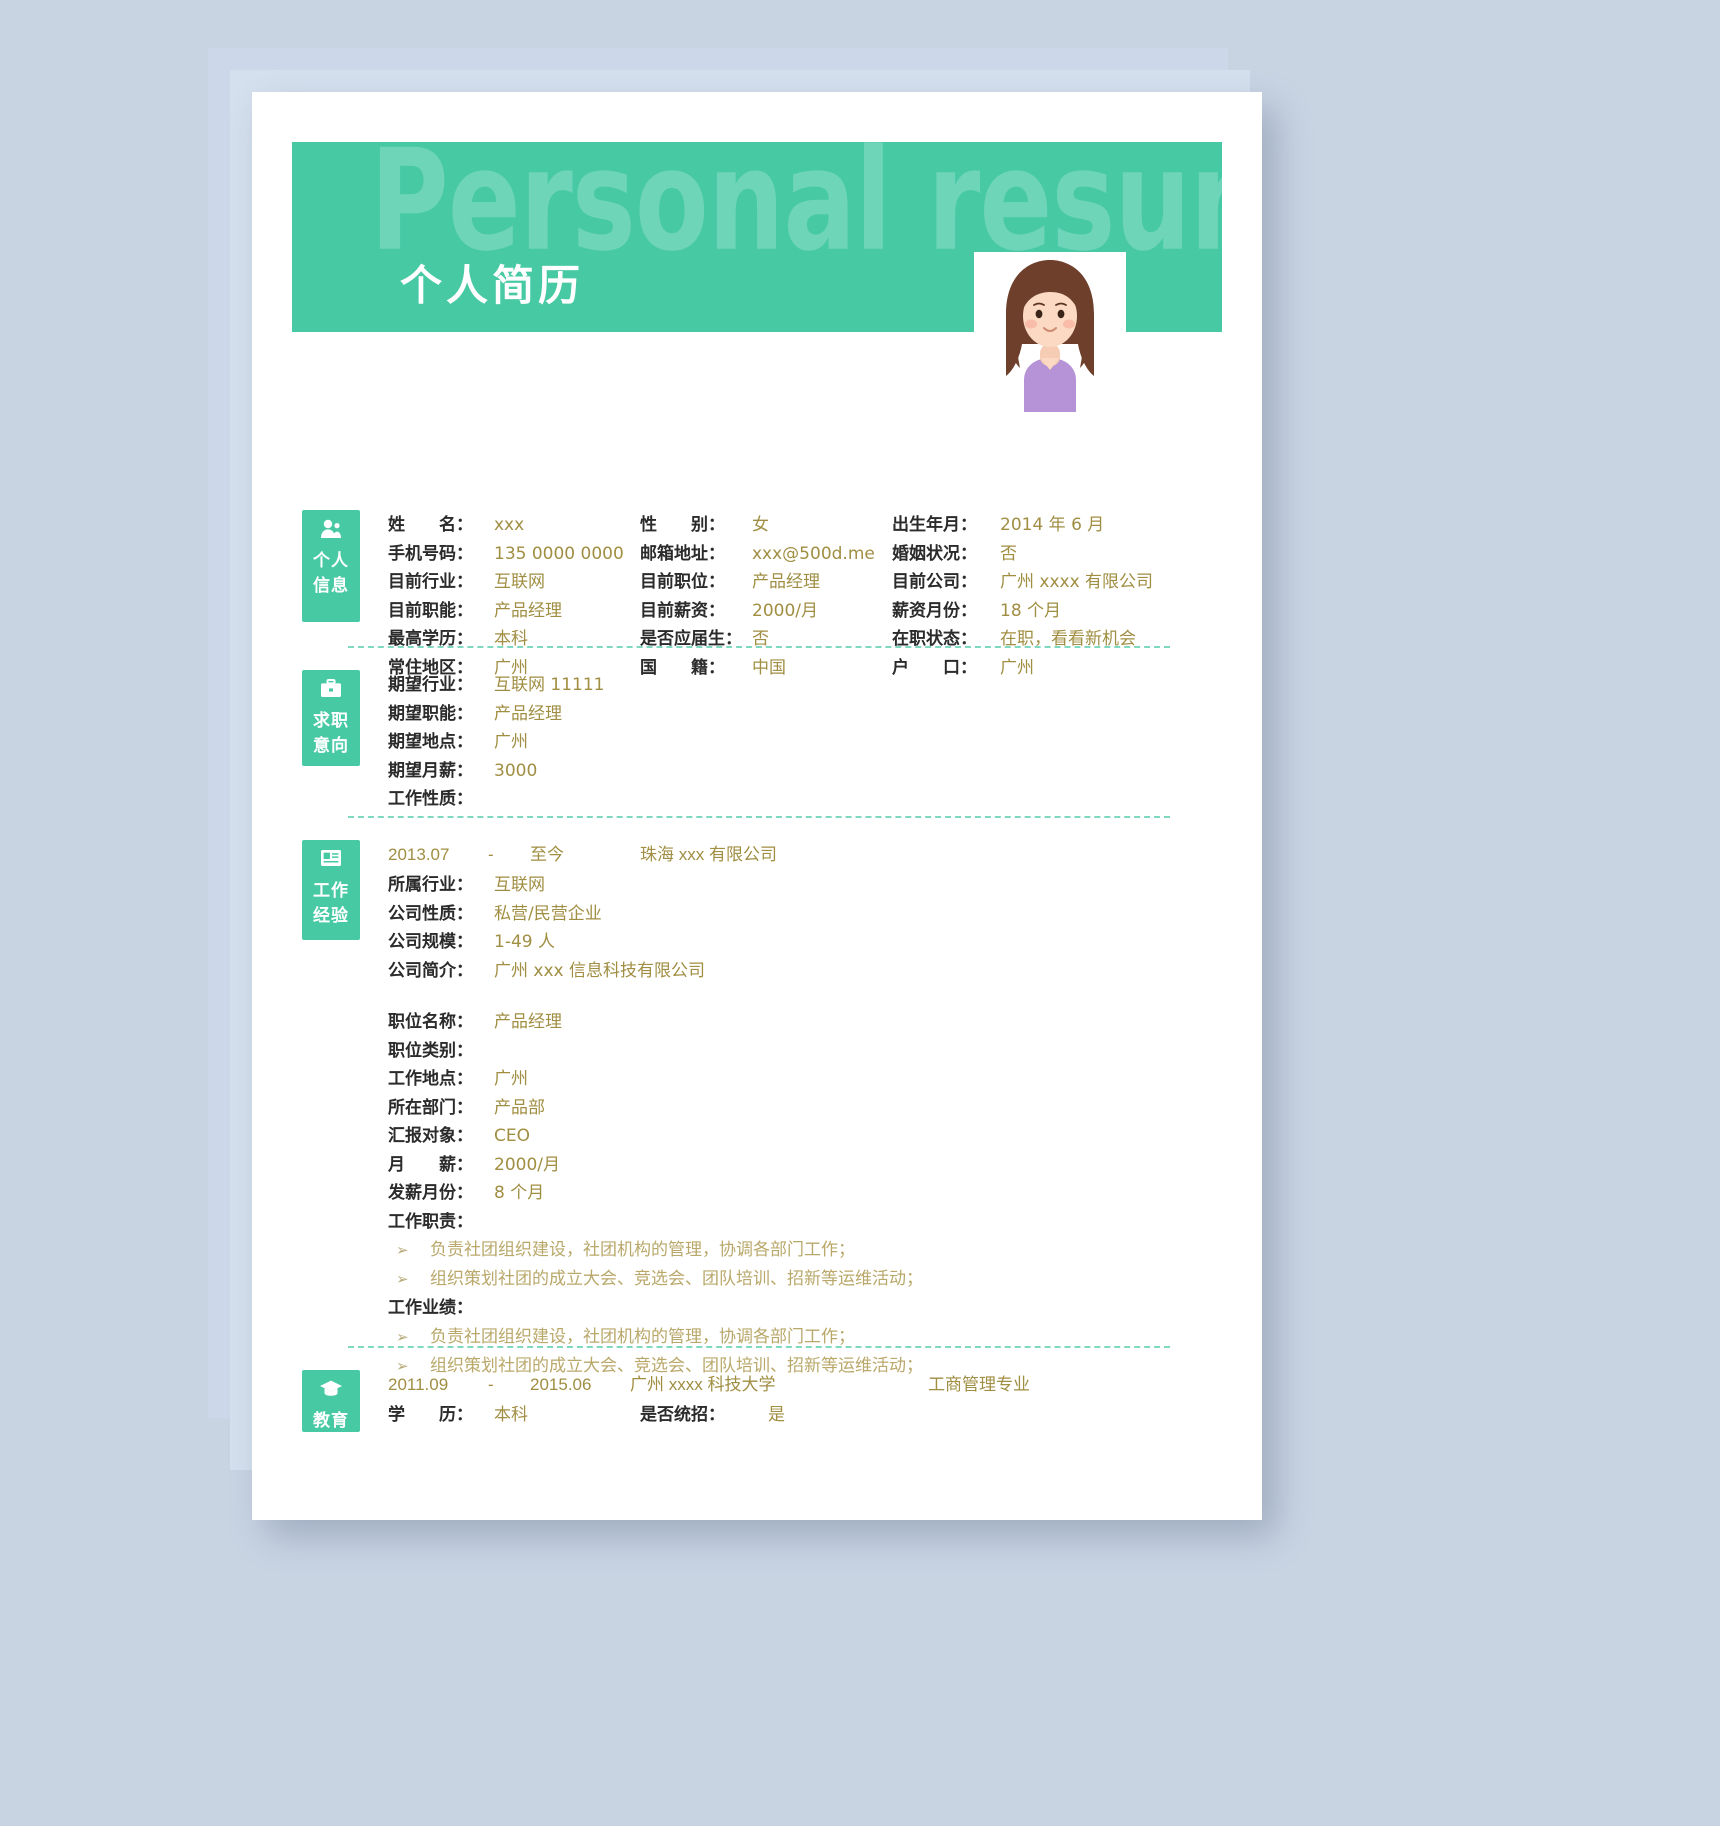 This screenshot has height=1826, width=1720. I want to click on info-row: 期望行业： 互联网 11111, so click(805, 684).